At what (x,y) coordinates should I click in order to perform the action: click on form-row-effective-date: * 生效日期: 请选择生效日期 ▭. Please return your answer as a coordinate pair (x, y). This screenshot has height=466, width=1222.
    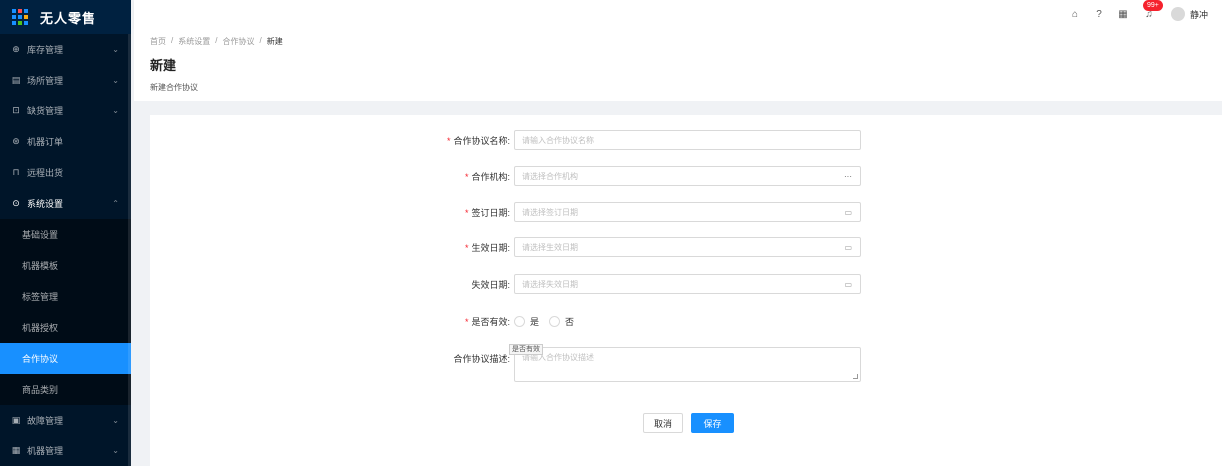
    Looking at the image, I should click on (686, 247).